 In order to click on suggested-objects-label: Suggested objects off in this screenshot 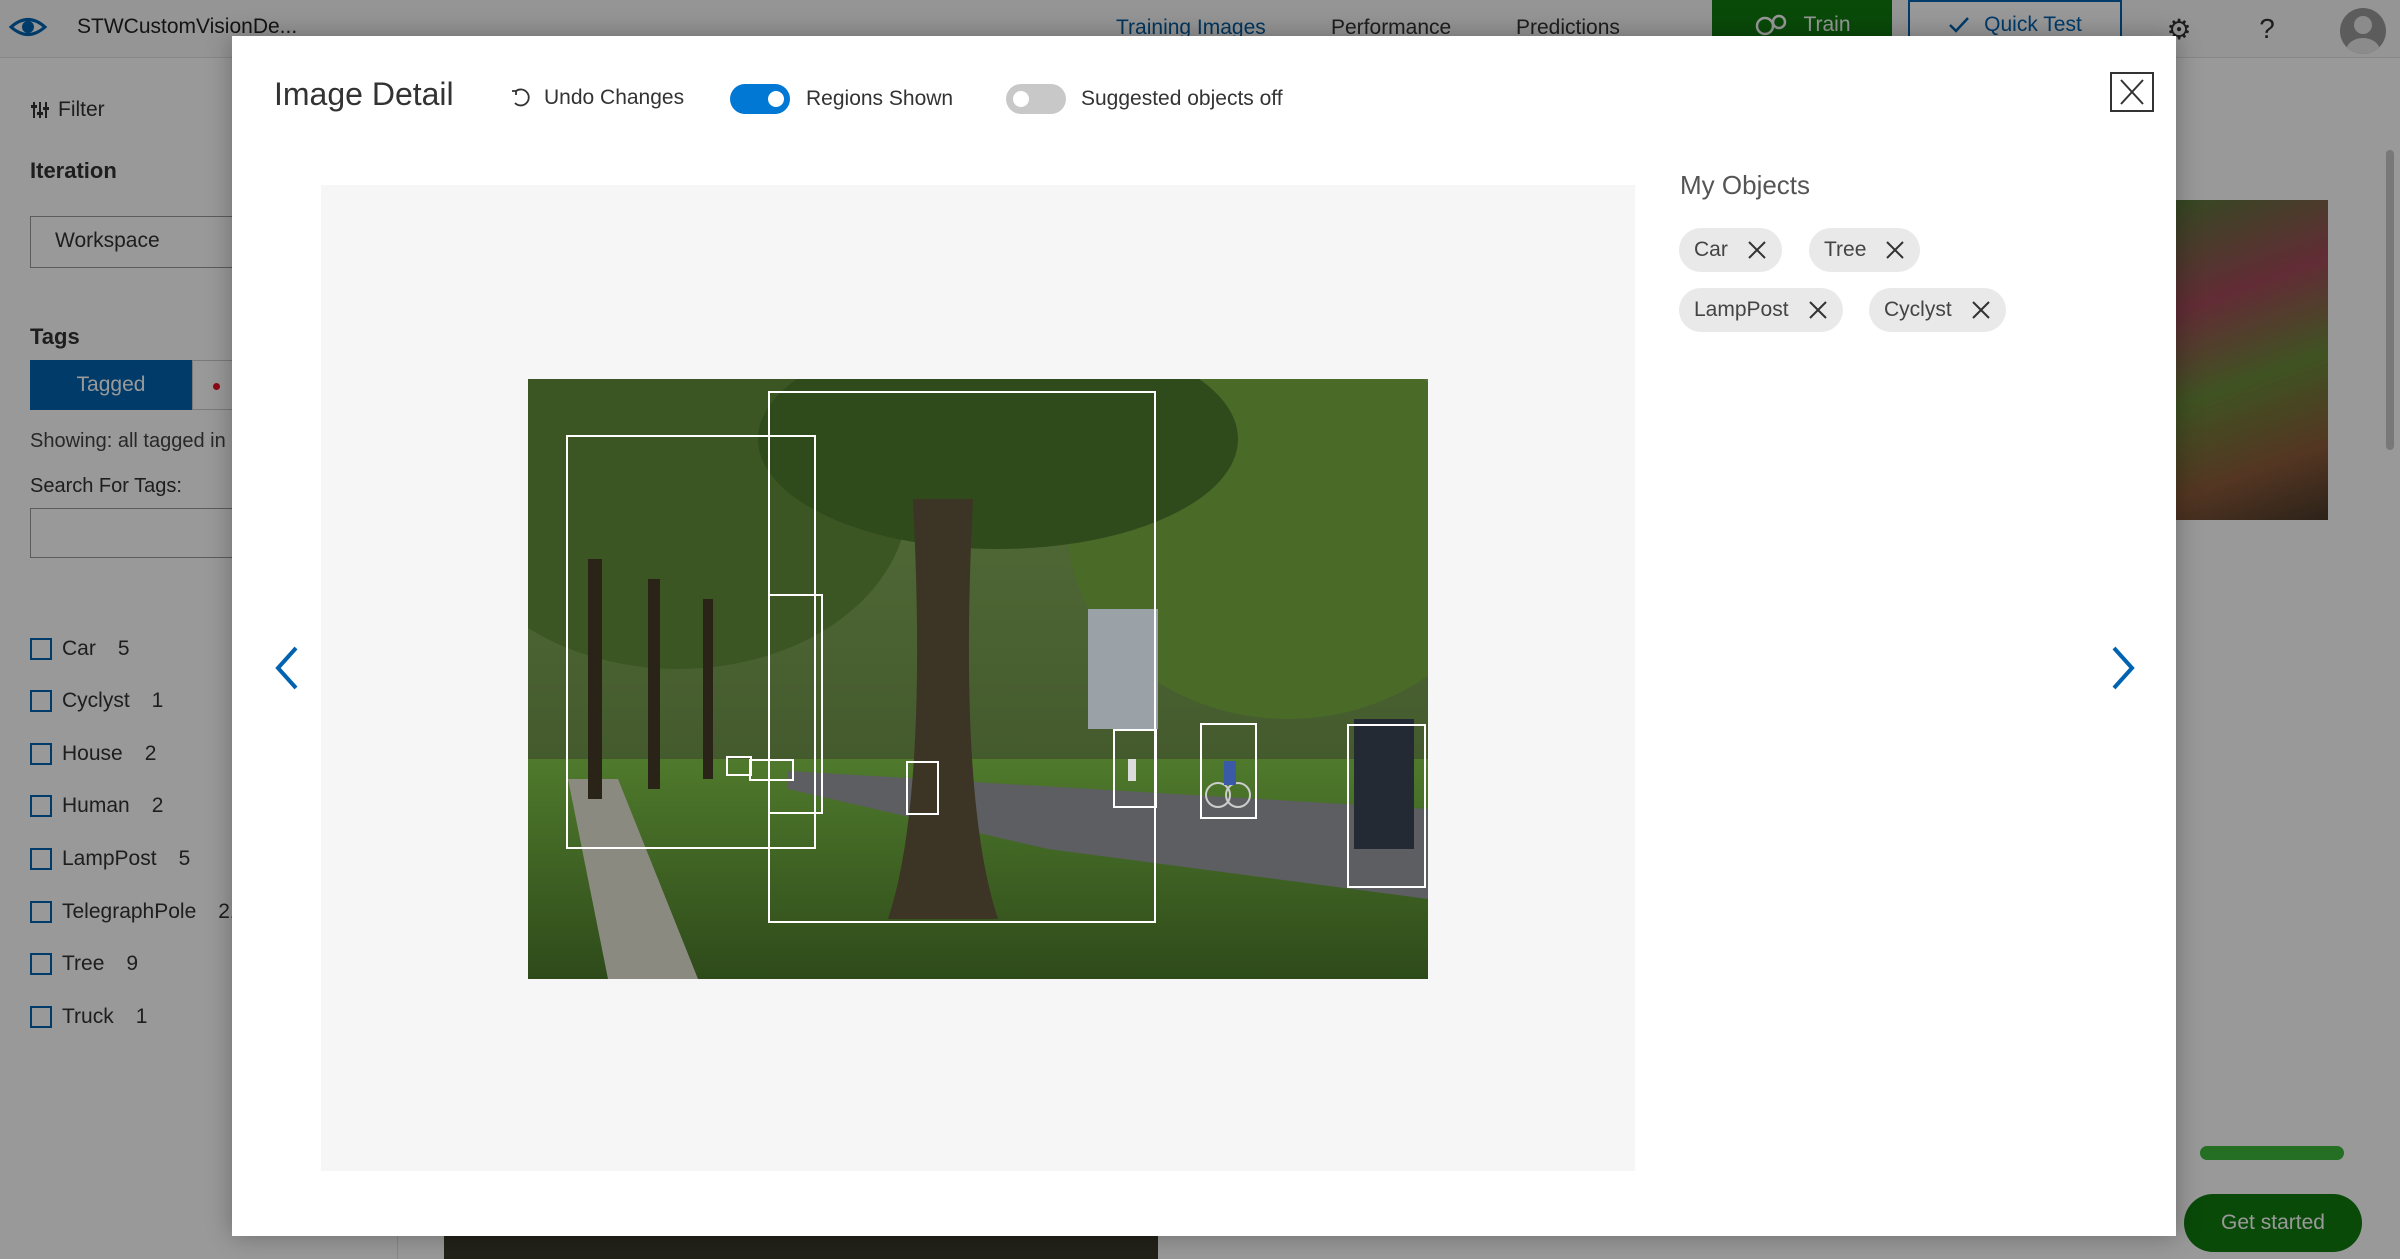, I will do `click(1182, 98)`.